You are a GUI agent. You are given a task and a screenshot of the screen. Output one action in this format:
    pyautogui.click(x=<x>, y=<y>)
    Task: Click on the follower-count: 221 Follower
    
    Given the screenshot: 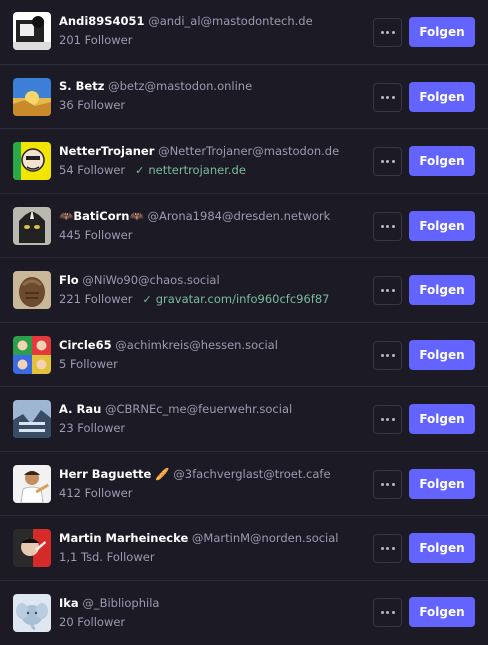 What is the action you would take?
    pyautogui.click(x=95, y=299)
    